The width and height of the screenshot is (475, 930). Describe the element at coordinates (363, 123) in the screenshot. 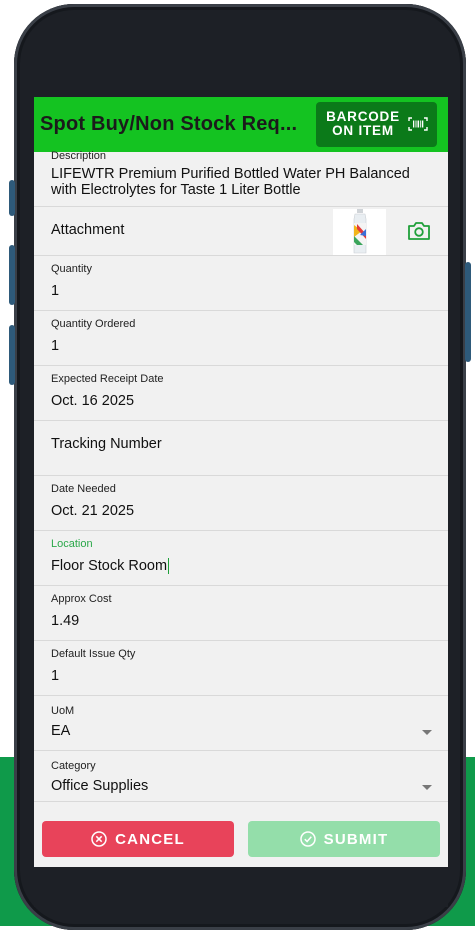

I see `barcode-button-label: BARCODE ON ITEM` at that location.